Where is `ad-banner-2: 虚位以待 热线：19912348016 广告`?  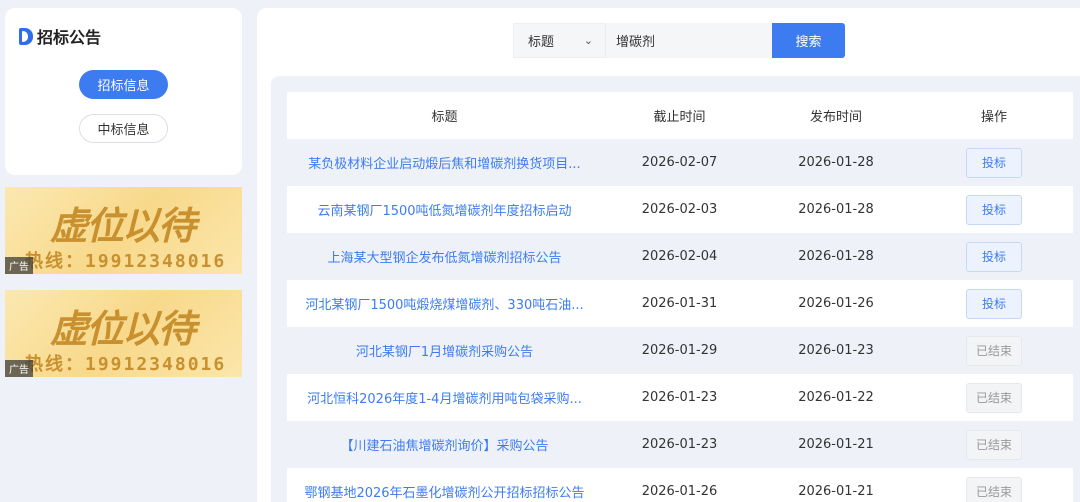
ad-banner-2: 虚位以待 热线：19912348016 广告 is located at coordinates (123, 333).